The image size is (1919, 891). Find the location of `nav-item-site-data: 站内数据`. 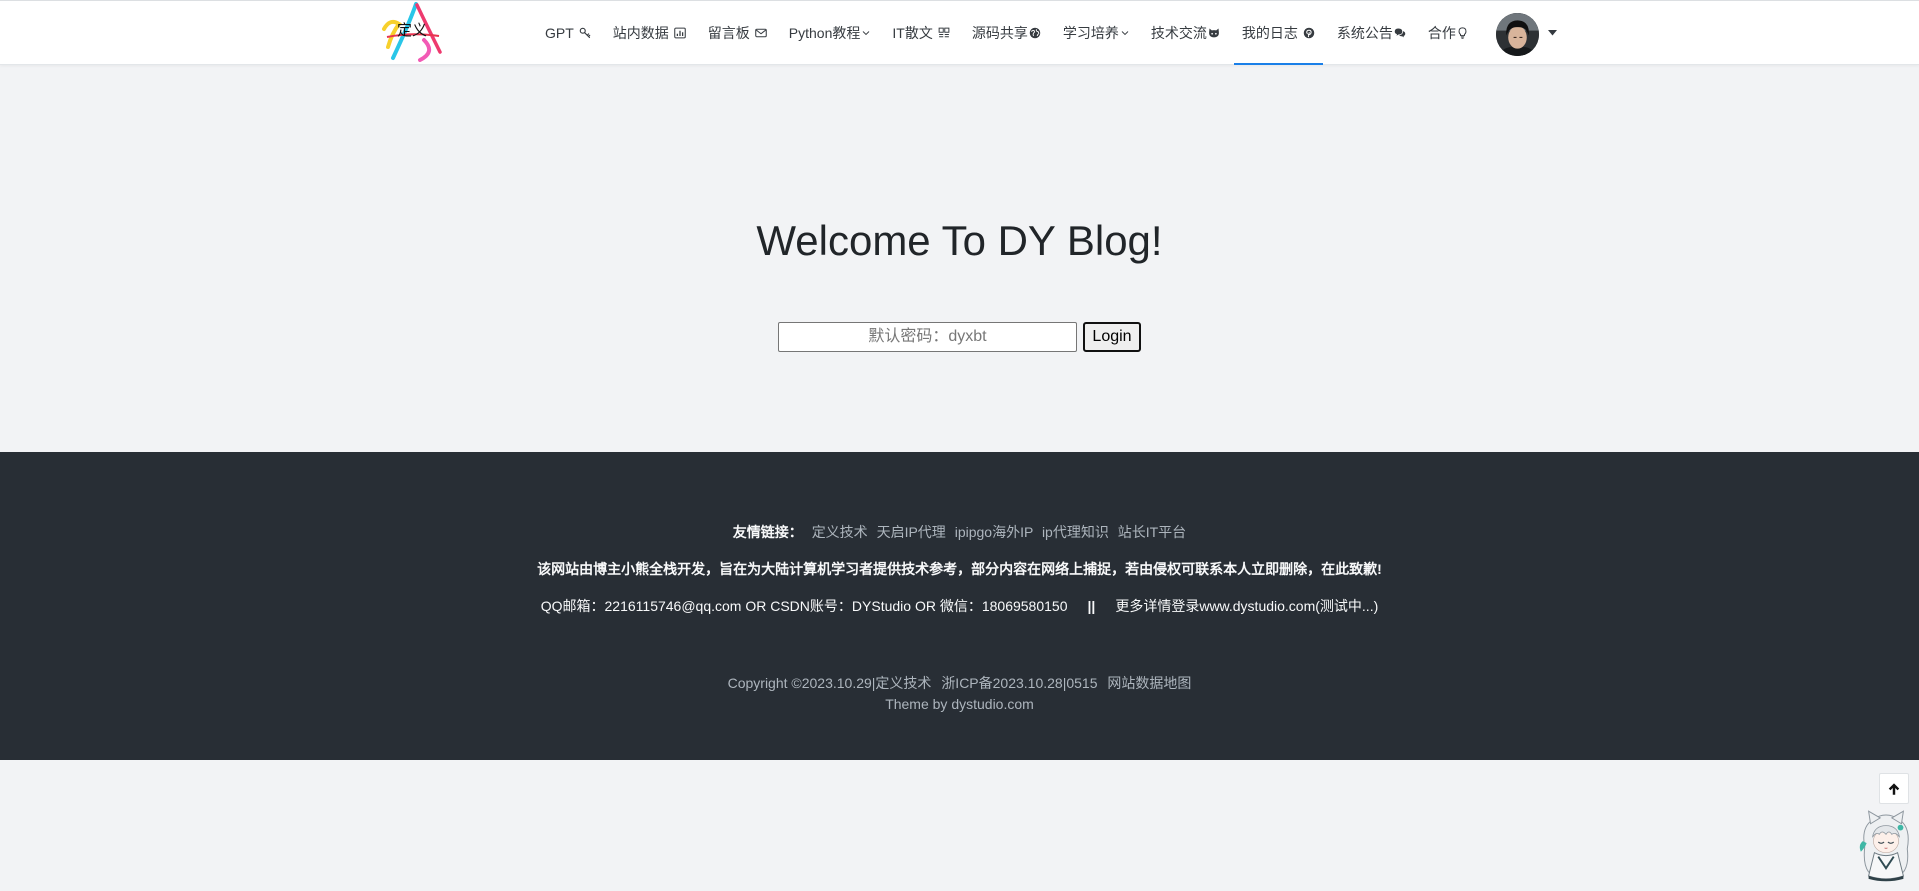

nav-item-site-data: 站内数据 is located at coordinates (649, 32).